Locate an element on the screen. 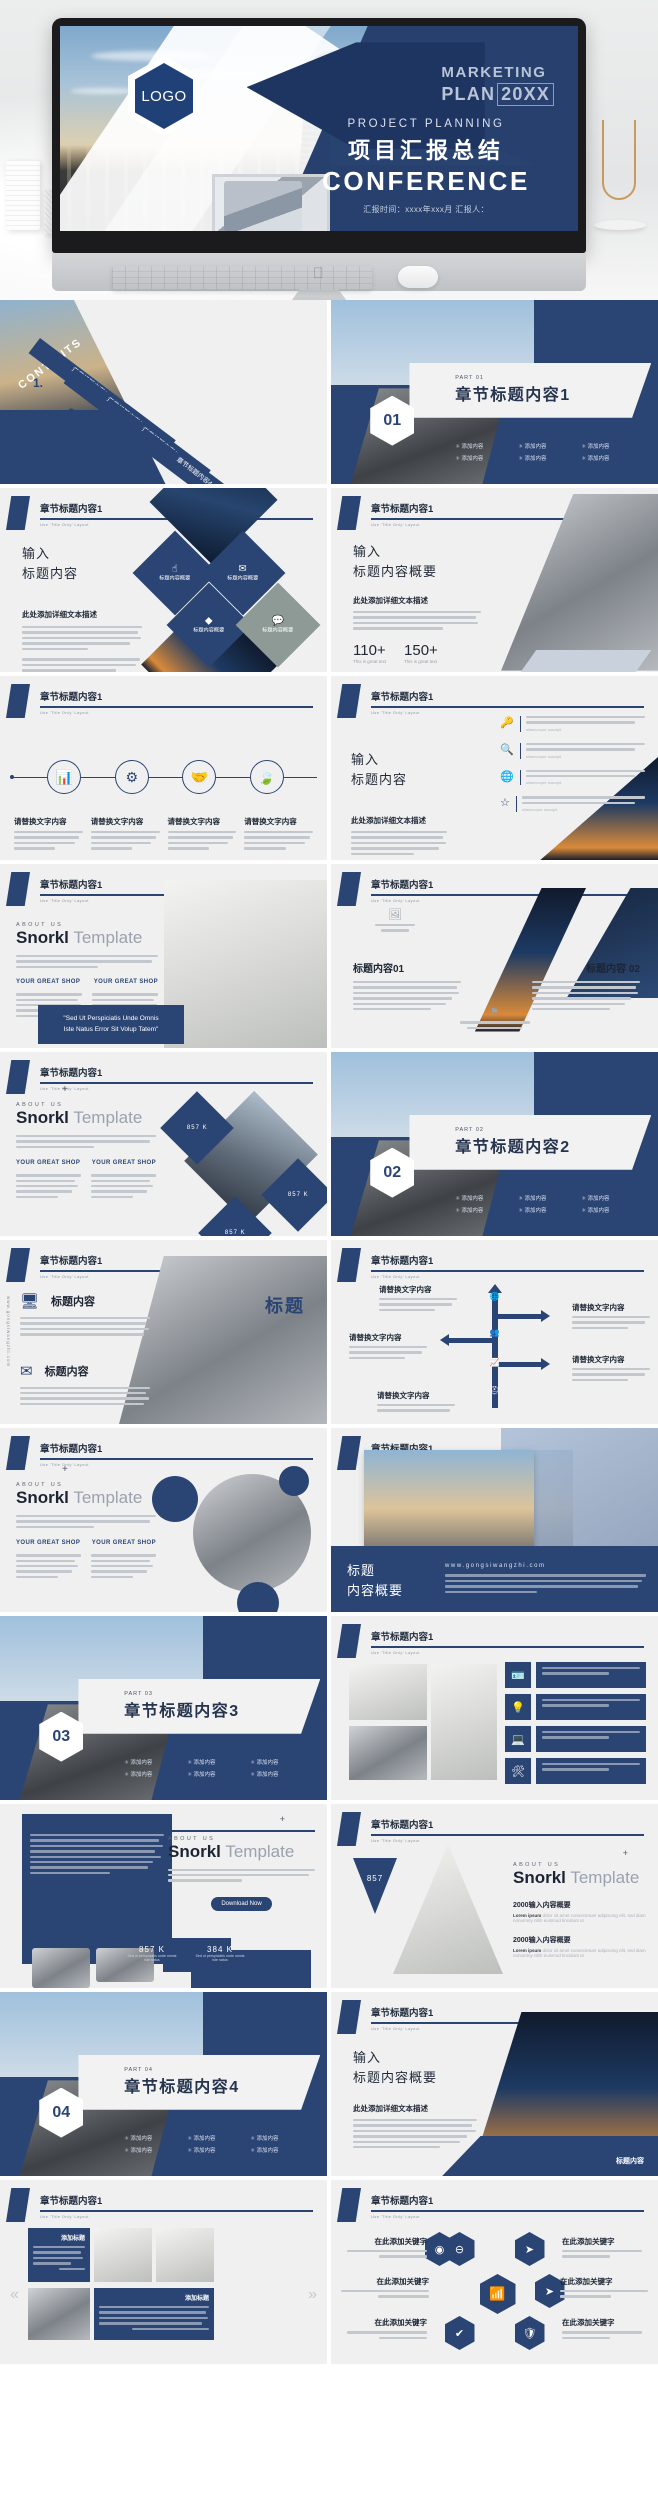 This screenshot has height=2500, width=658. mail-icon: ✉ is located at coordinates (26, 1371).